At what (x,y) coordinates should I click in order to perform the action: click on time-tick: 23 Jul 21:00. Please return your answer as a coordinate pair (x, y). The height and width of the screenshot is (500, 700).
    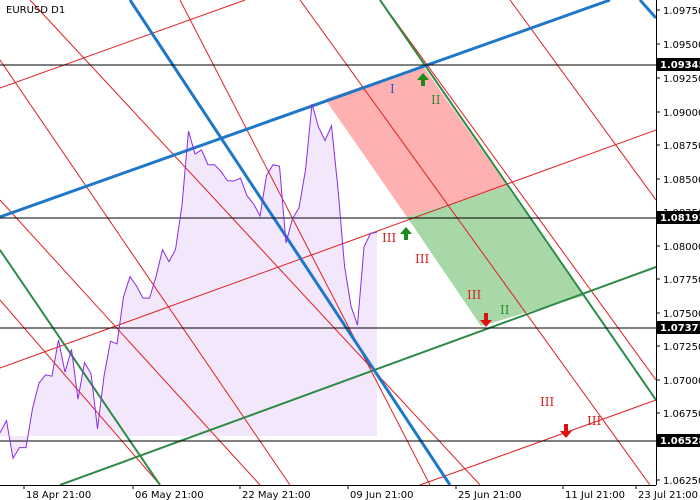
    Looking at the image, I should click on (666, 492).